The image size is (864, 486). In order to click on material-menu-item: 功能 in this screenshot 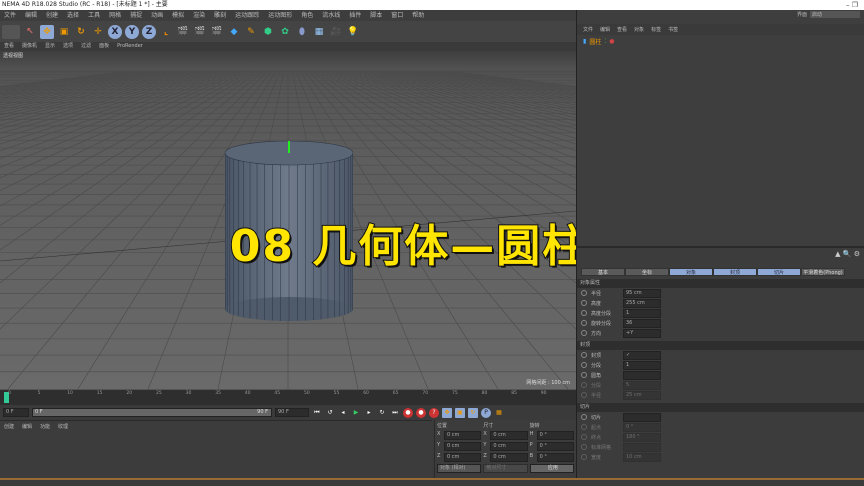, I will do `click(45, 426)`.